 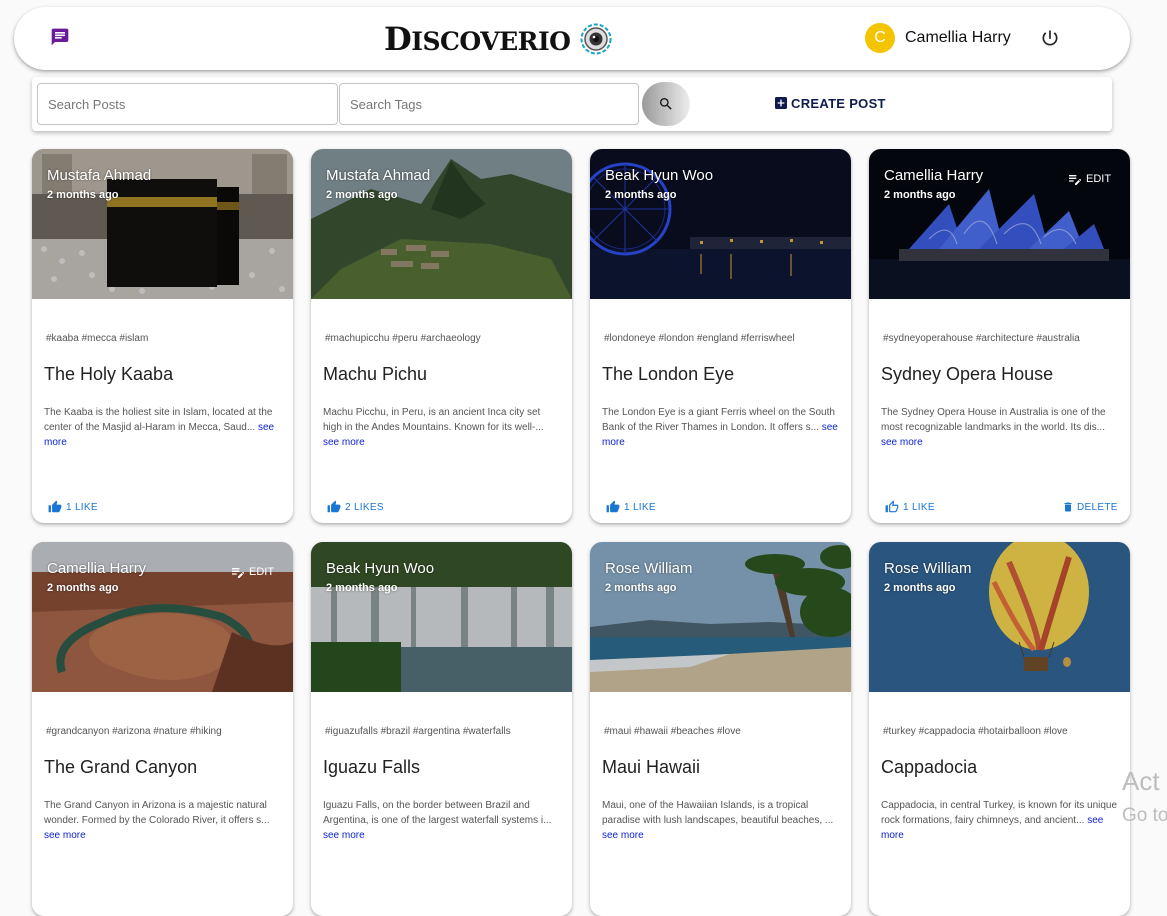 I want to click on app-header: DISCOVERIO C Camellia Harry, so click(x=572, y=38).